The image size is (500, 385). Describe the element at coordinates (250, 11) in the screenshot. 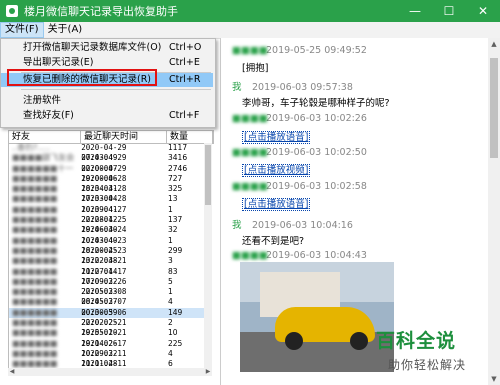

I see `title-bar: 楼月微信聊天记录导出恢复助手 — ☐ ✕` at that location.